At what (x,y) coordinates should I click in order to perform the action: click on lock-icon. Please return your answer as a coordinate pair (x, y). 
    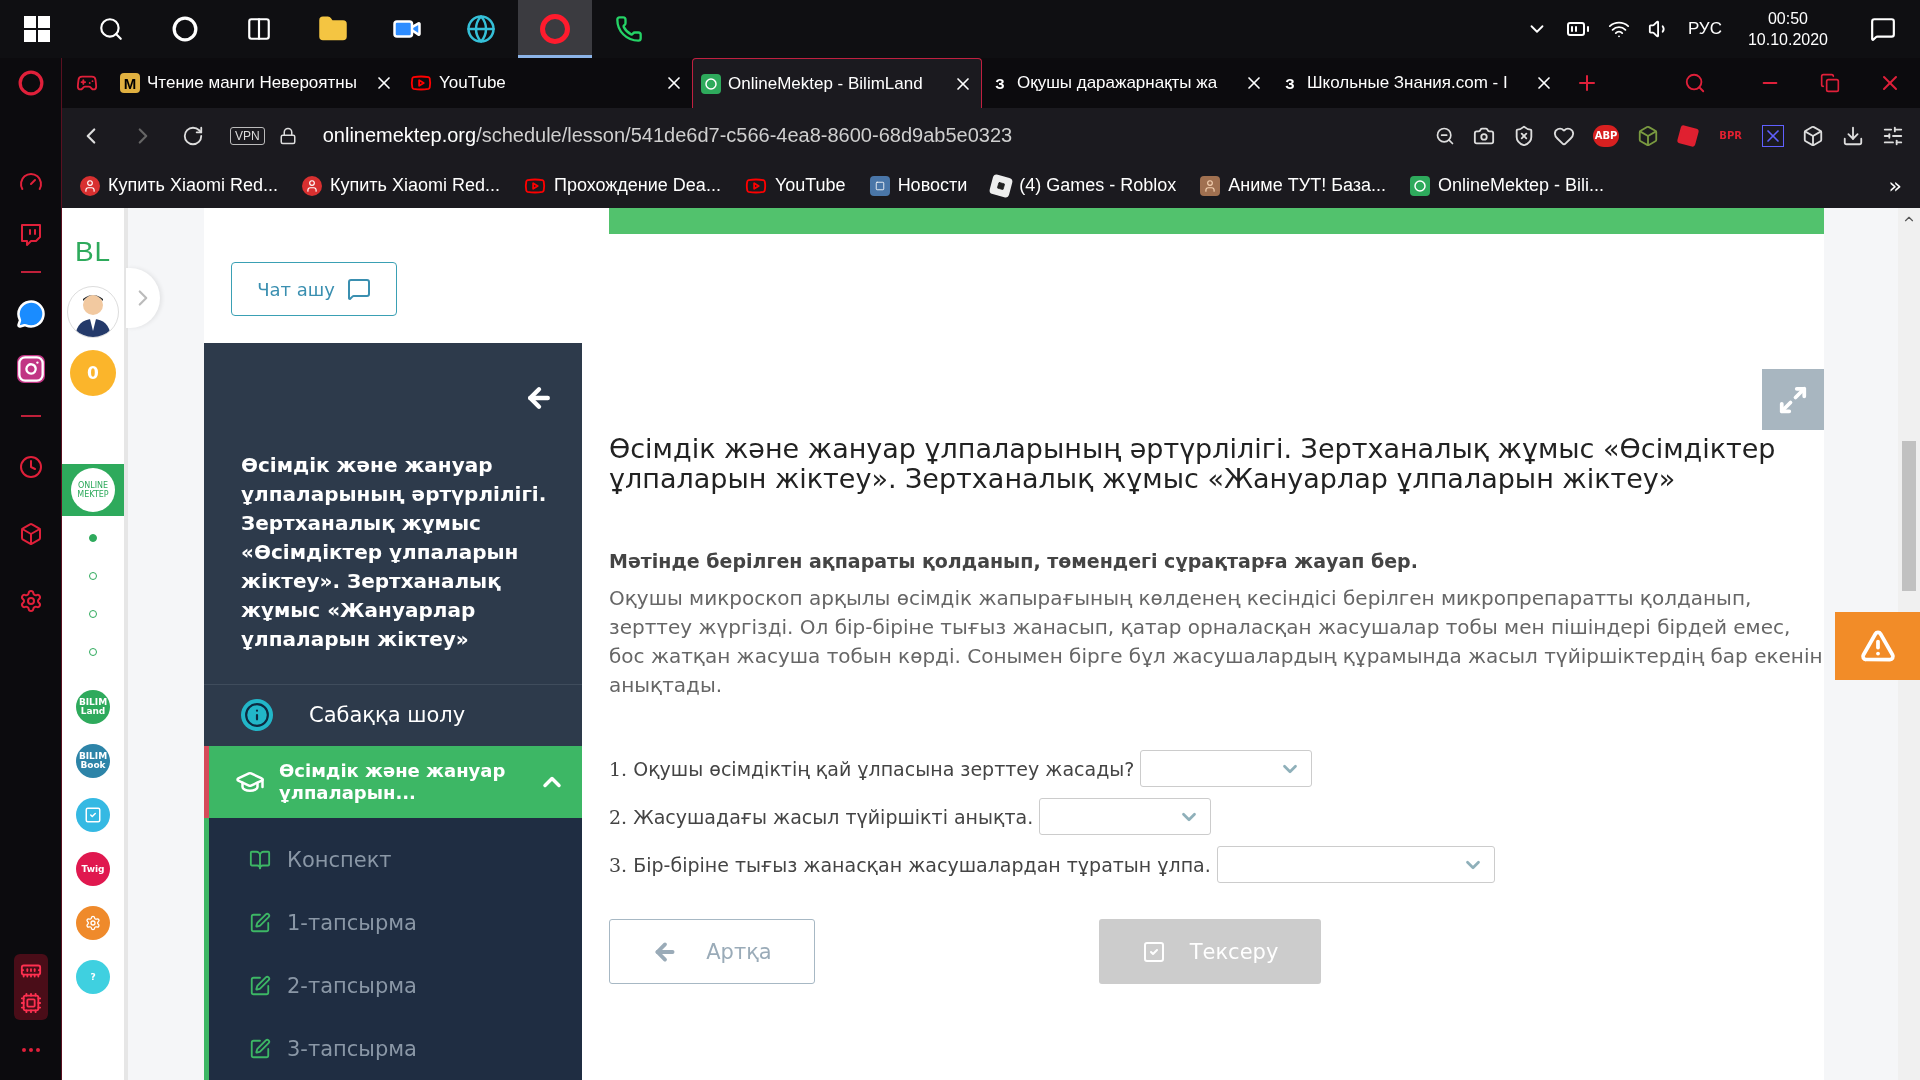
    Looking at the image, I should click on (287, 135).